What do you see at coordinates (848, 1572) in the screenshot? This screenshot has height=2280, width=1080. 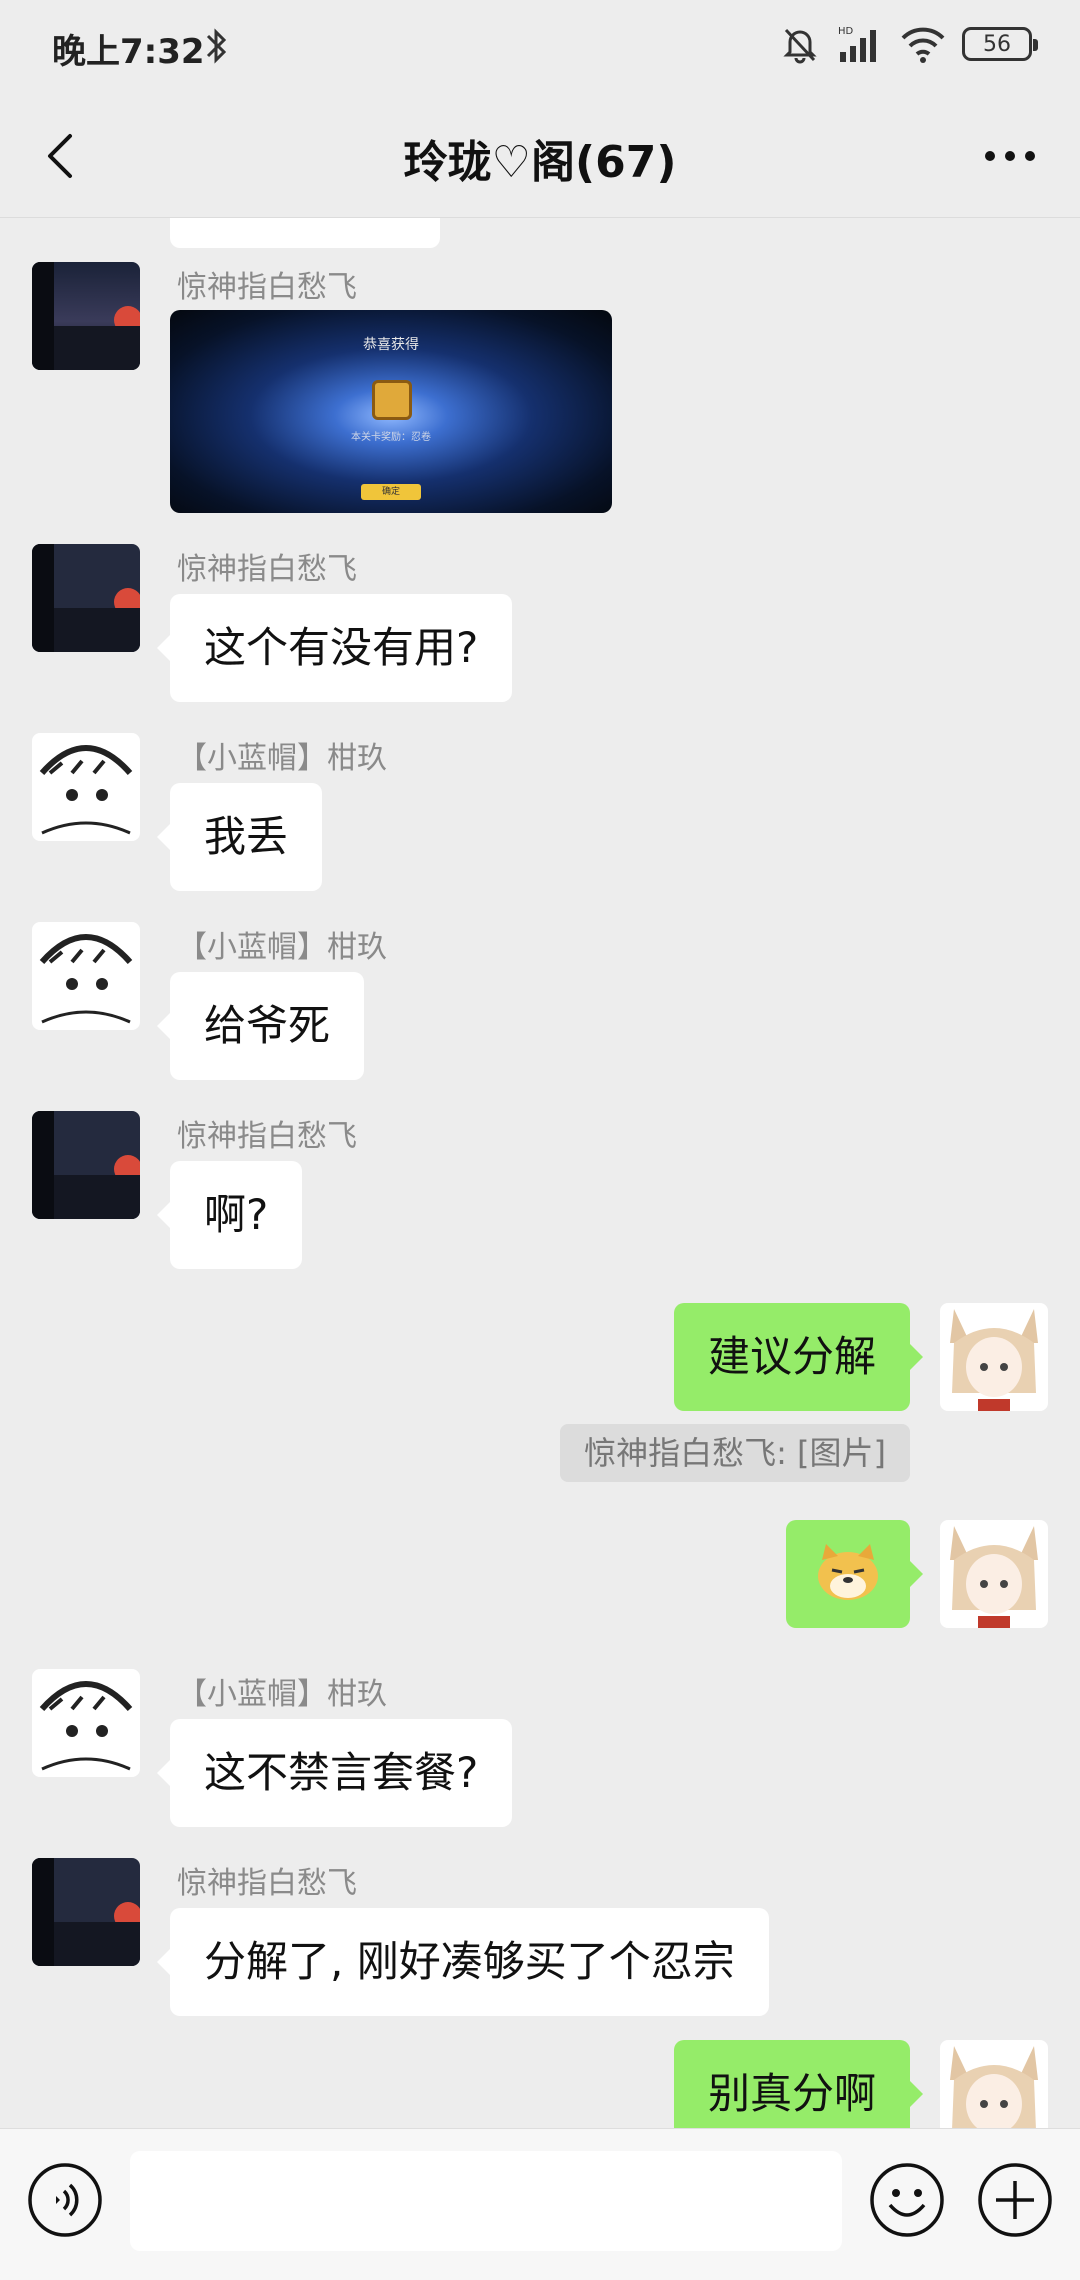 I see `doge-emoji-icon` at bounding box center [848, 1572].